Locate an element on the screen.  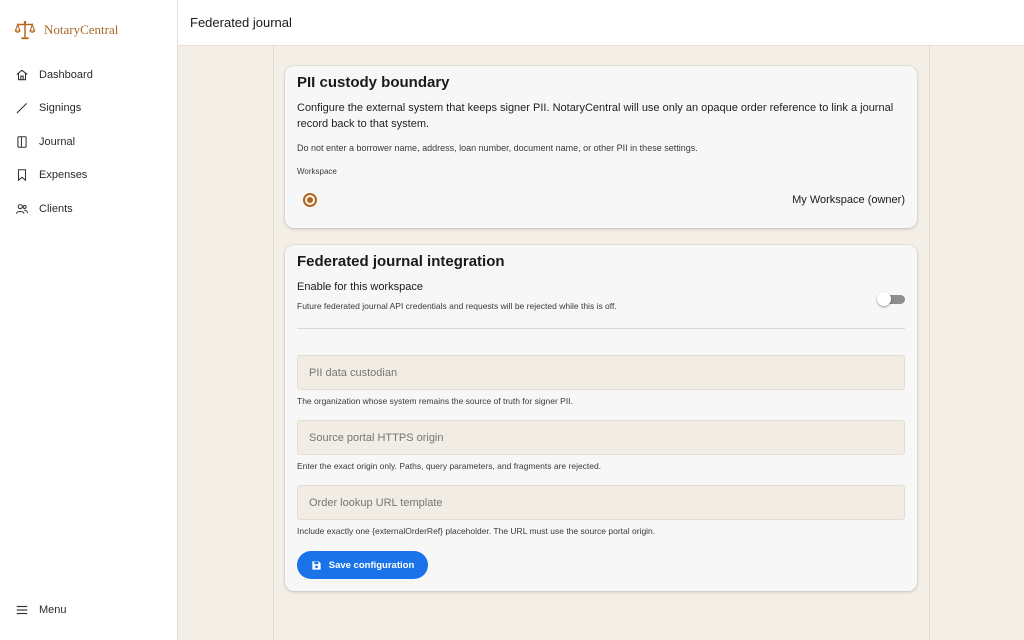
enable-toggle is located at coordinates (891, 299).